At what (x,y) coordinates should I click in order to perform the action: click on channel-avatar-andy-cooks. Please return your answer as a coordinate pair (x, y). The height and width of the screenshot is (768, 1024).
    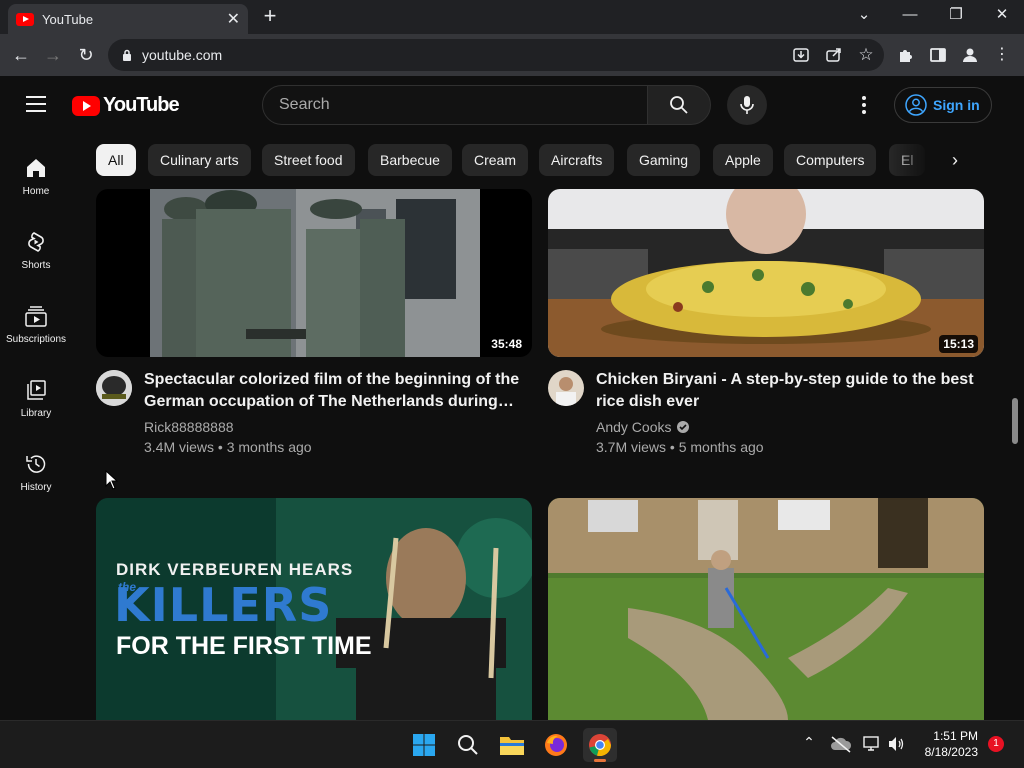
    Looking at the image, I should click on (566, 388).